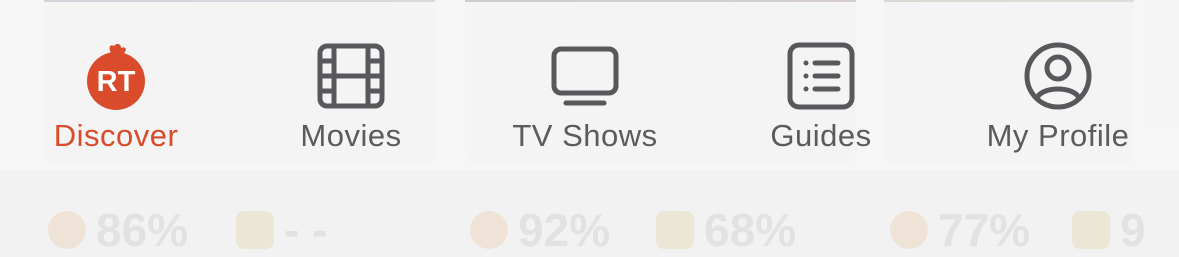  What do you see at coordinates (142, 230) in the screenshot?
I see `score-value: 86%` at bounding box center [142, 230].